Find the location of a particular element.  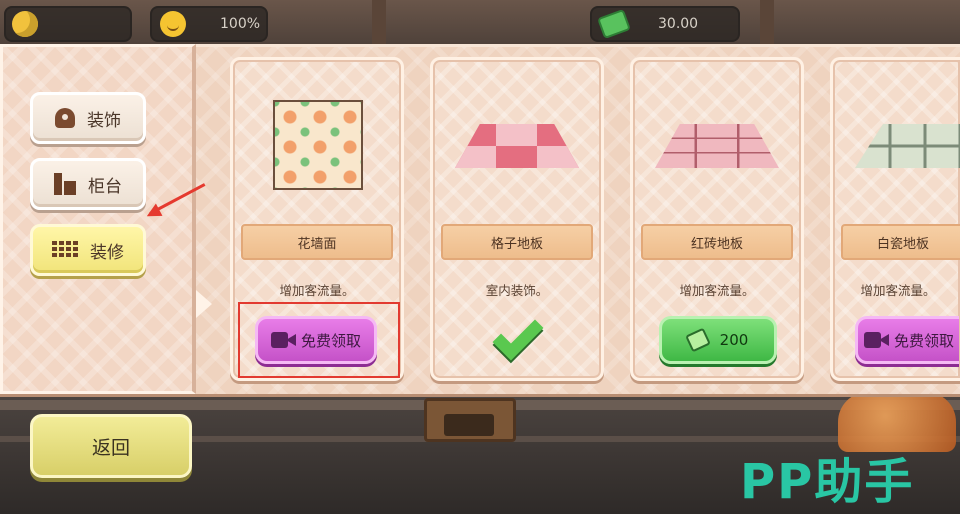

money-indicator: 30.00 is located at coordinates (665, 24).